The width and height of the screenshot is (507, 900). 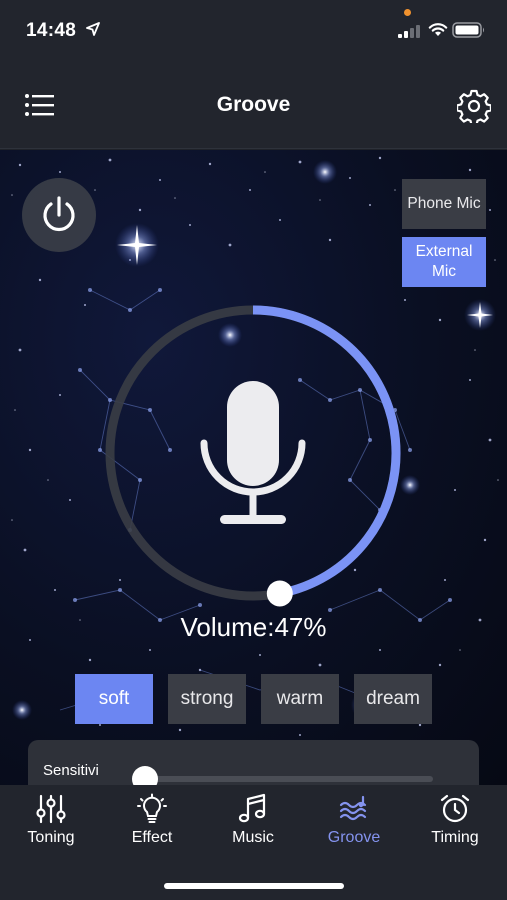 What do you see at coordinates (444, 271) in the screenshot?
I see `external-mic-label-line2: Mic` at bounding box center [444, 271].